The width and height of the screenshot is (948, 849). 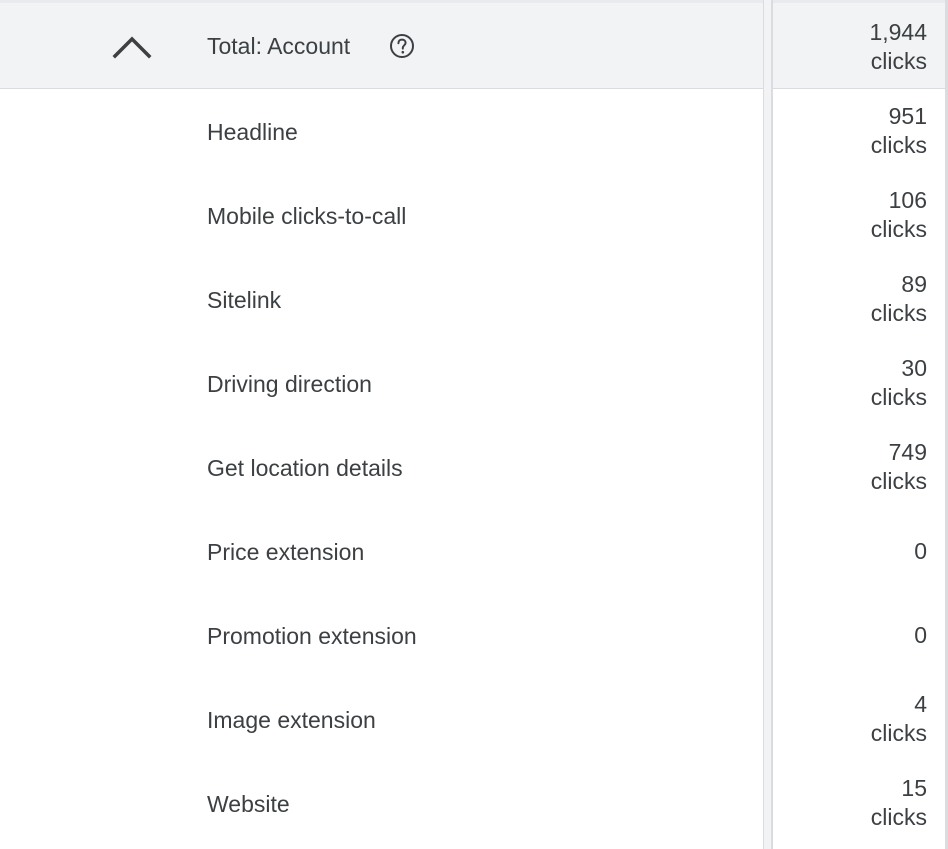 What do you see at coordinates (914, 788) in the screenshot?
I see `row-count: 15` at bounding box center [914, 788].